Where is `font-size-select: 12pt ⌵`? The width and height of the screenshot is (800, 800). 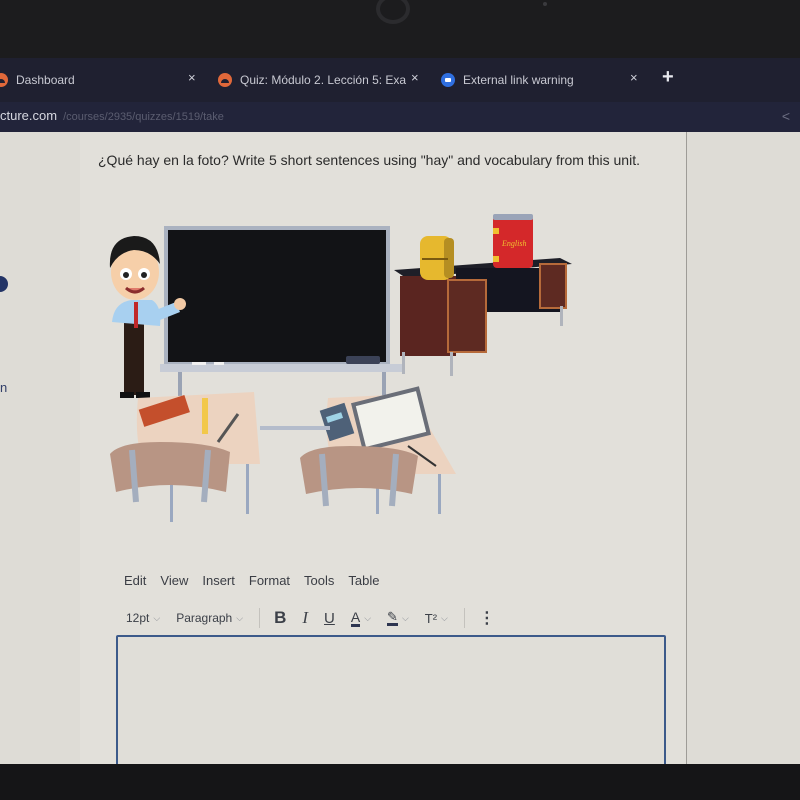
font-size-select: 12pt ⌵ is located at coordinates (143, 618).